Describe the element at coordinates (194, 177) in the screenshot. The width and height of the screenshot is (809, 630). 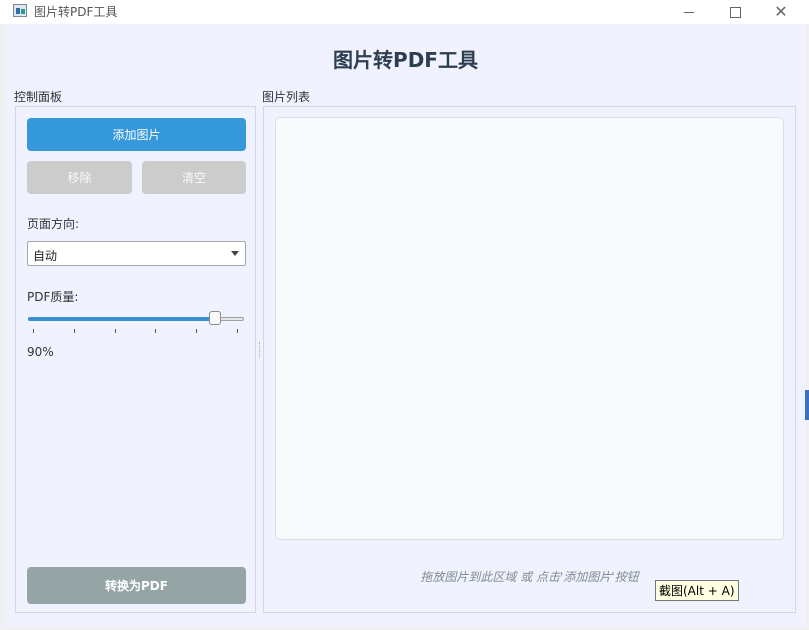
I see `clear-button: 清空` at that location.